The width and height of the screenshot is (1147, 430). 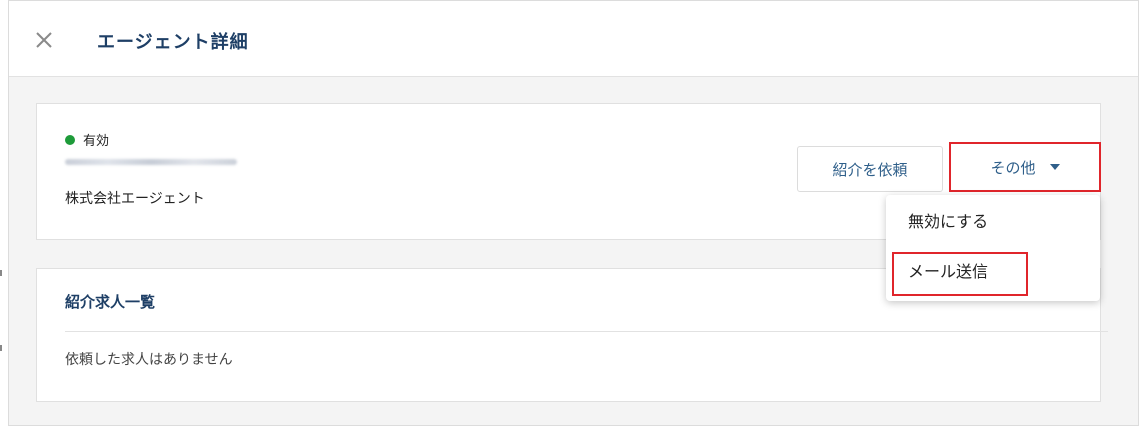 I want to click on page-title: エージェント詳細, so click(x=173, y=42).